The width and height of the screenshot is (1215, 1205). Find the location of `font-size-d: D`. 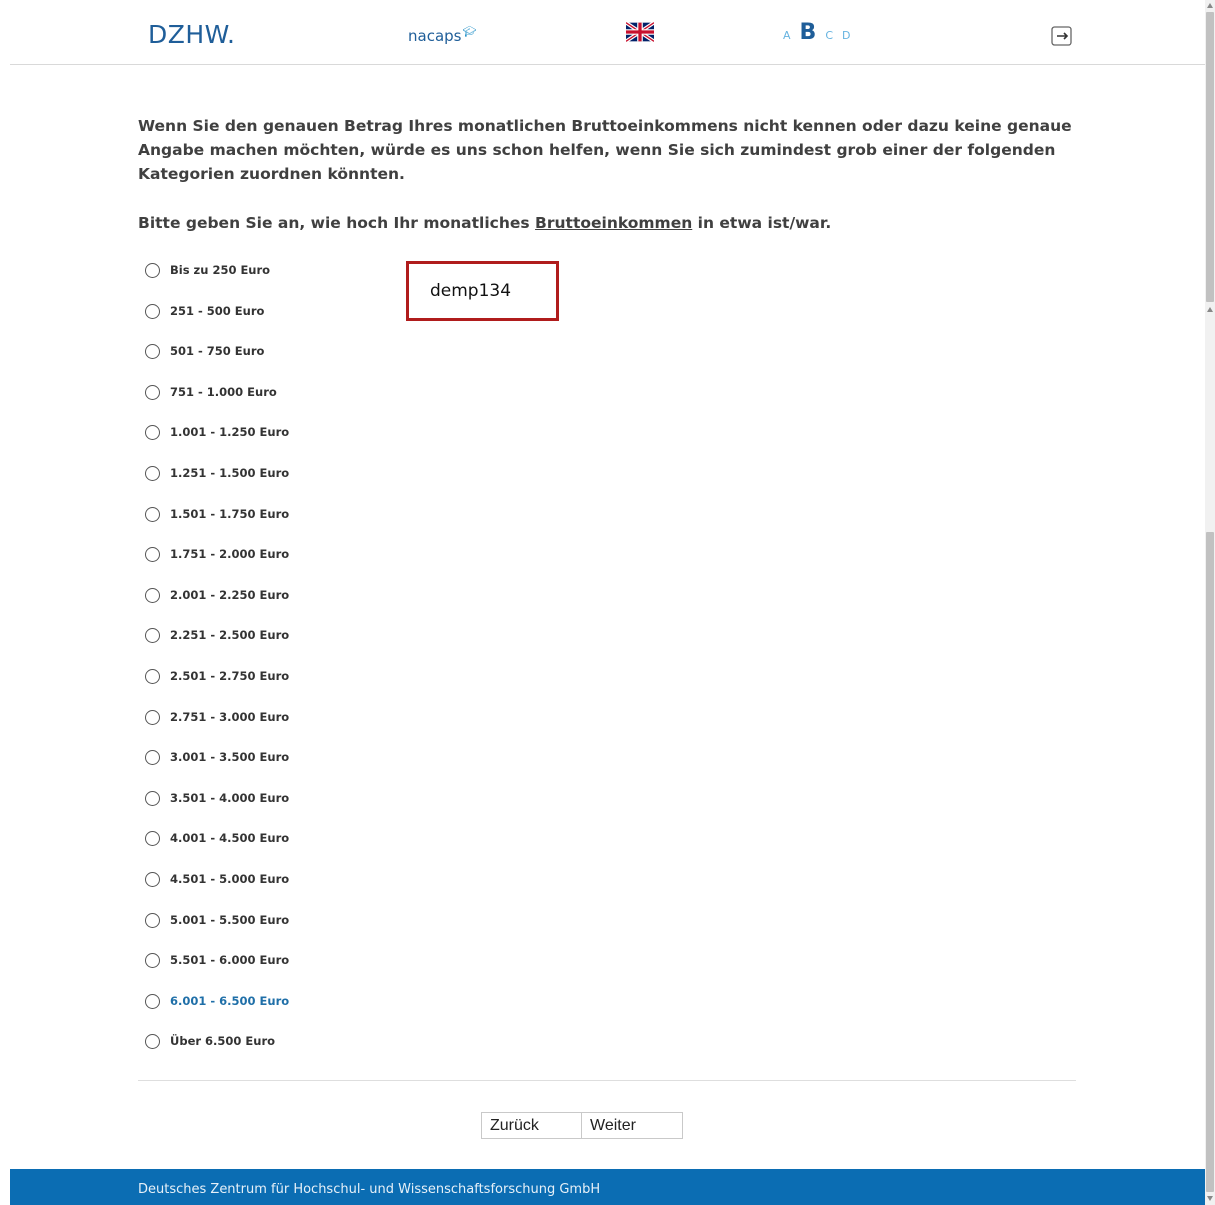

font-size-d: D is located at coordinates (846, 35).